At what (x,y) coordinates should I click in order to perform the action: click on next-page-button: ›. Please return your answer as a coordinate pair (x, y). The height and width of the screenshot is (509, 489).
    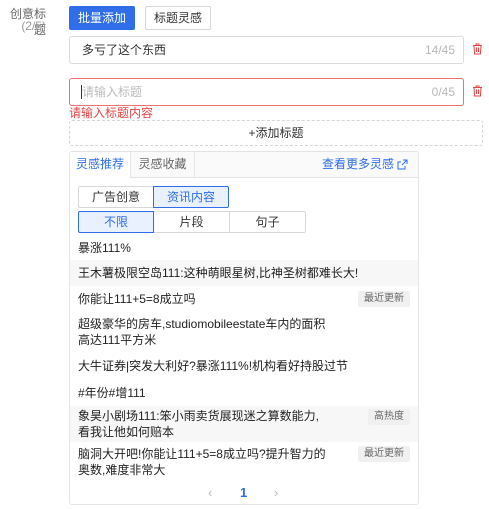
    Looking at the image, I should click on (276, 493).